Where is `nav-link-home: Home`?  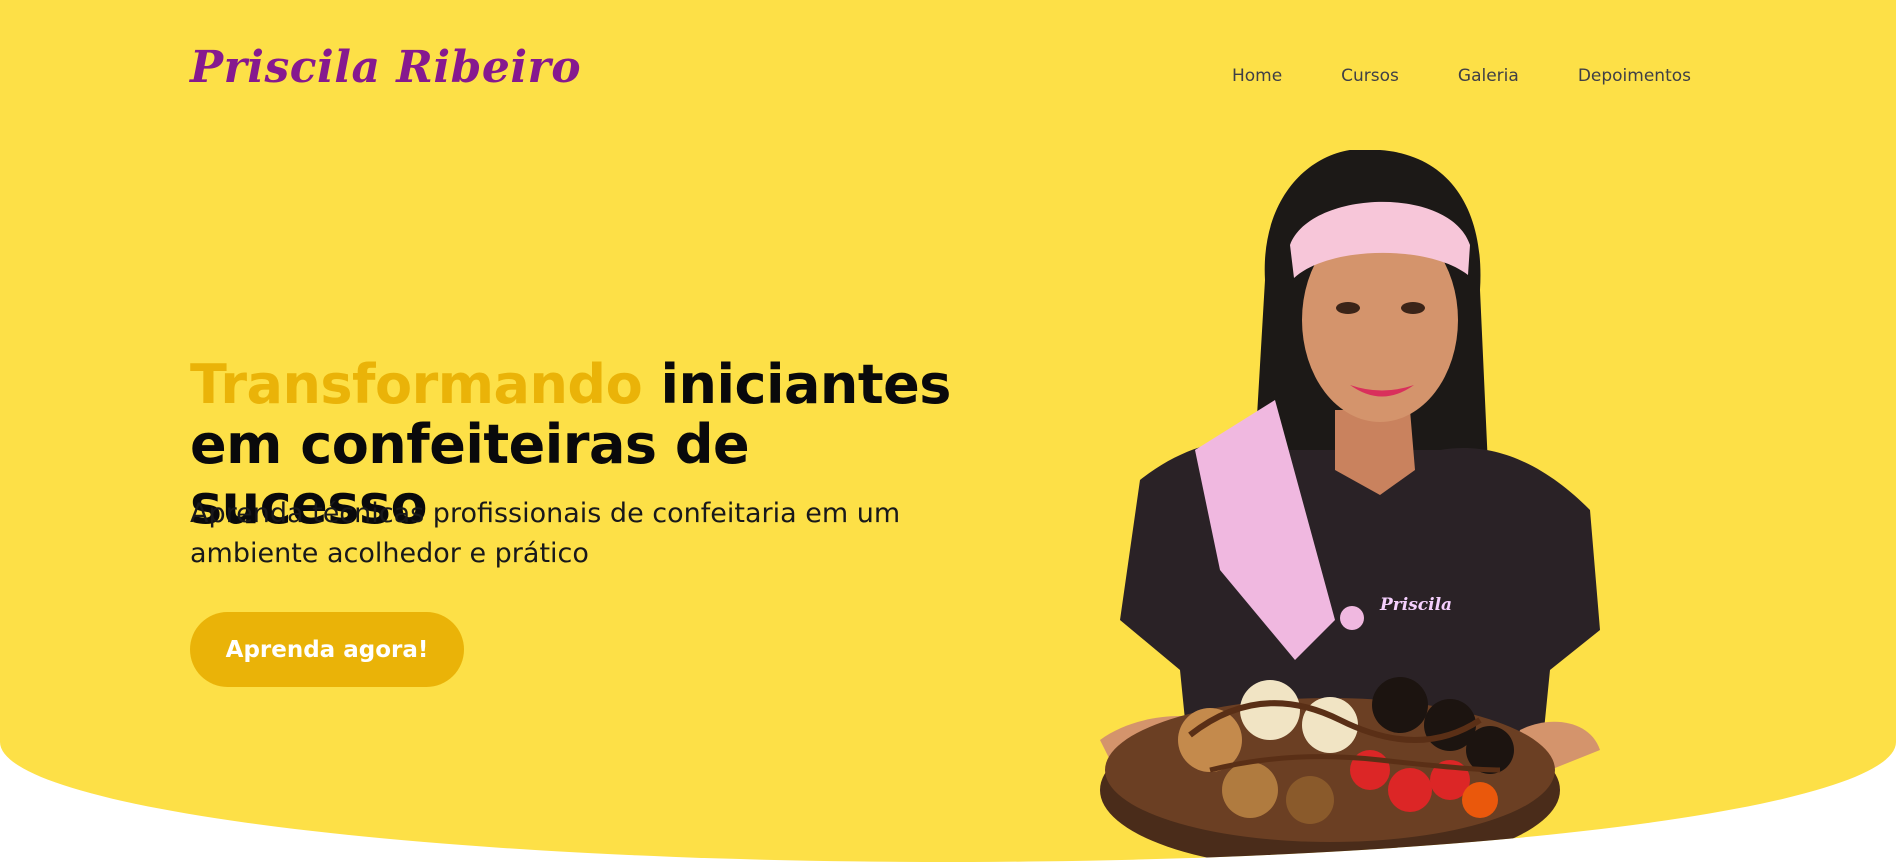
nav-link-home: Home is located at coordinates (1257, 76).